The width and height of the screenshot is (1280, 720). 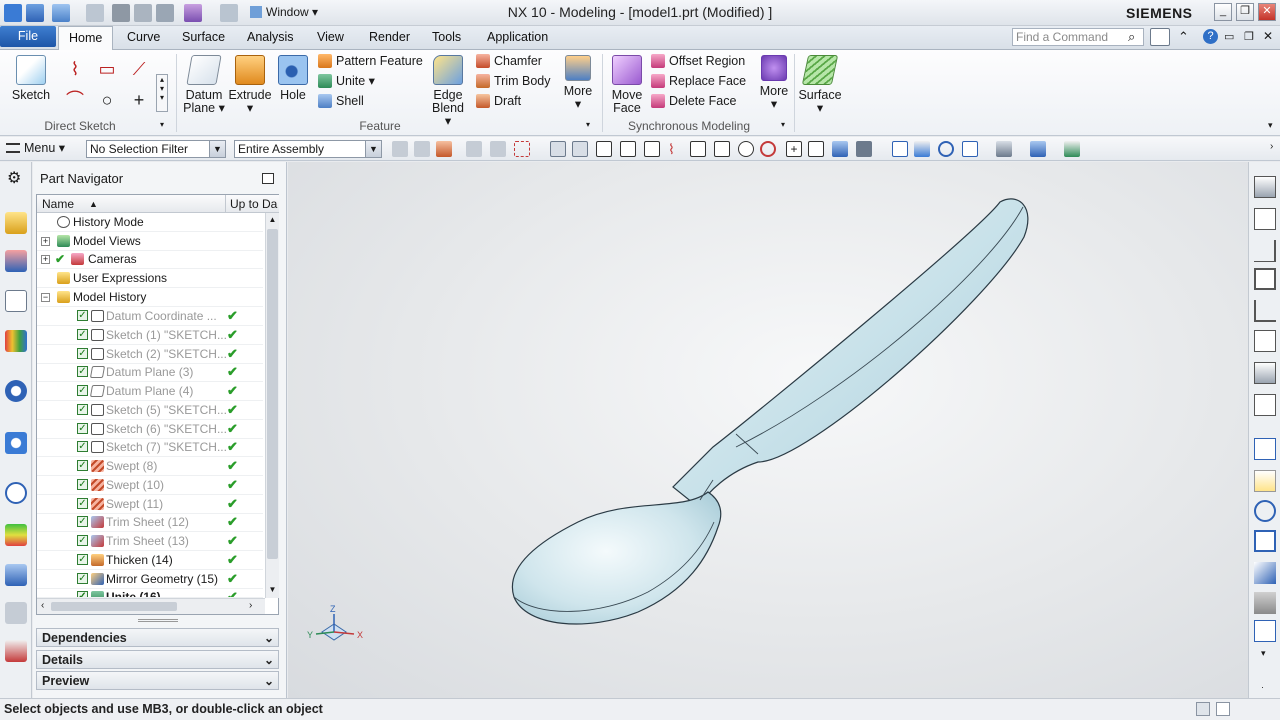 What do you see at coordinates (272, 394) in the screenshot?
I see `vertical-scroll-thumb` at bounding box center [272, 394].